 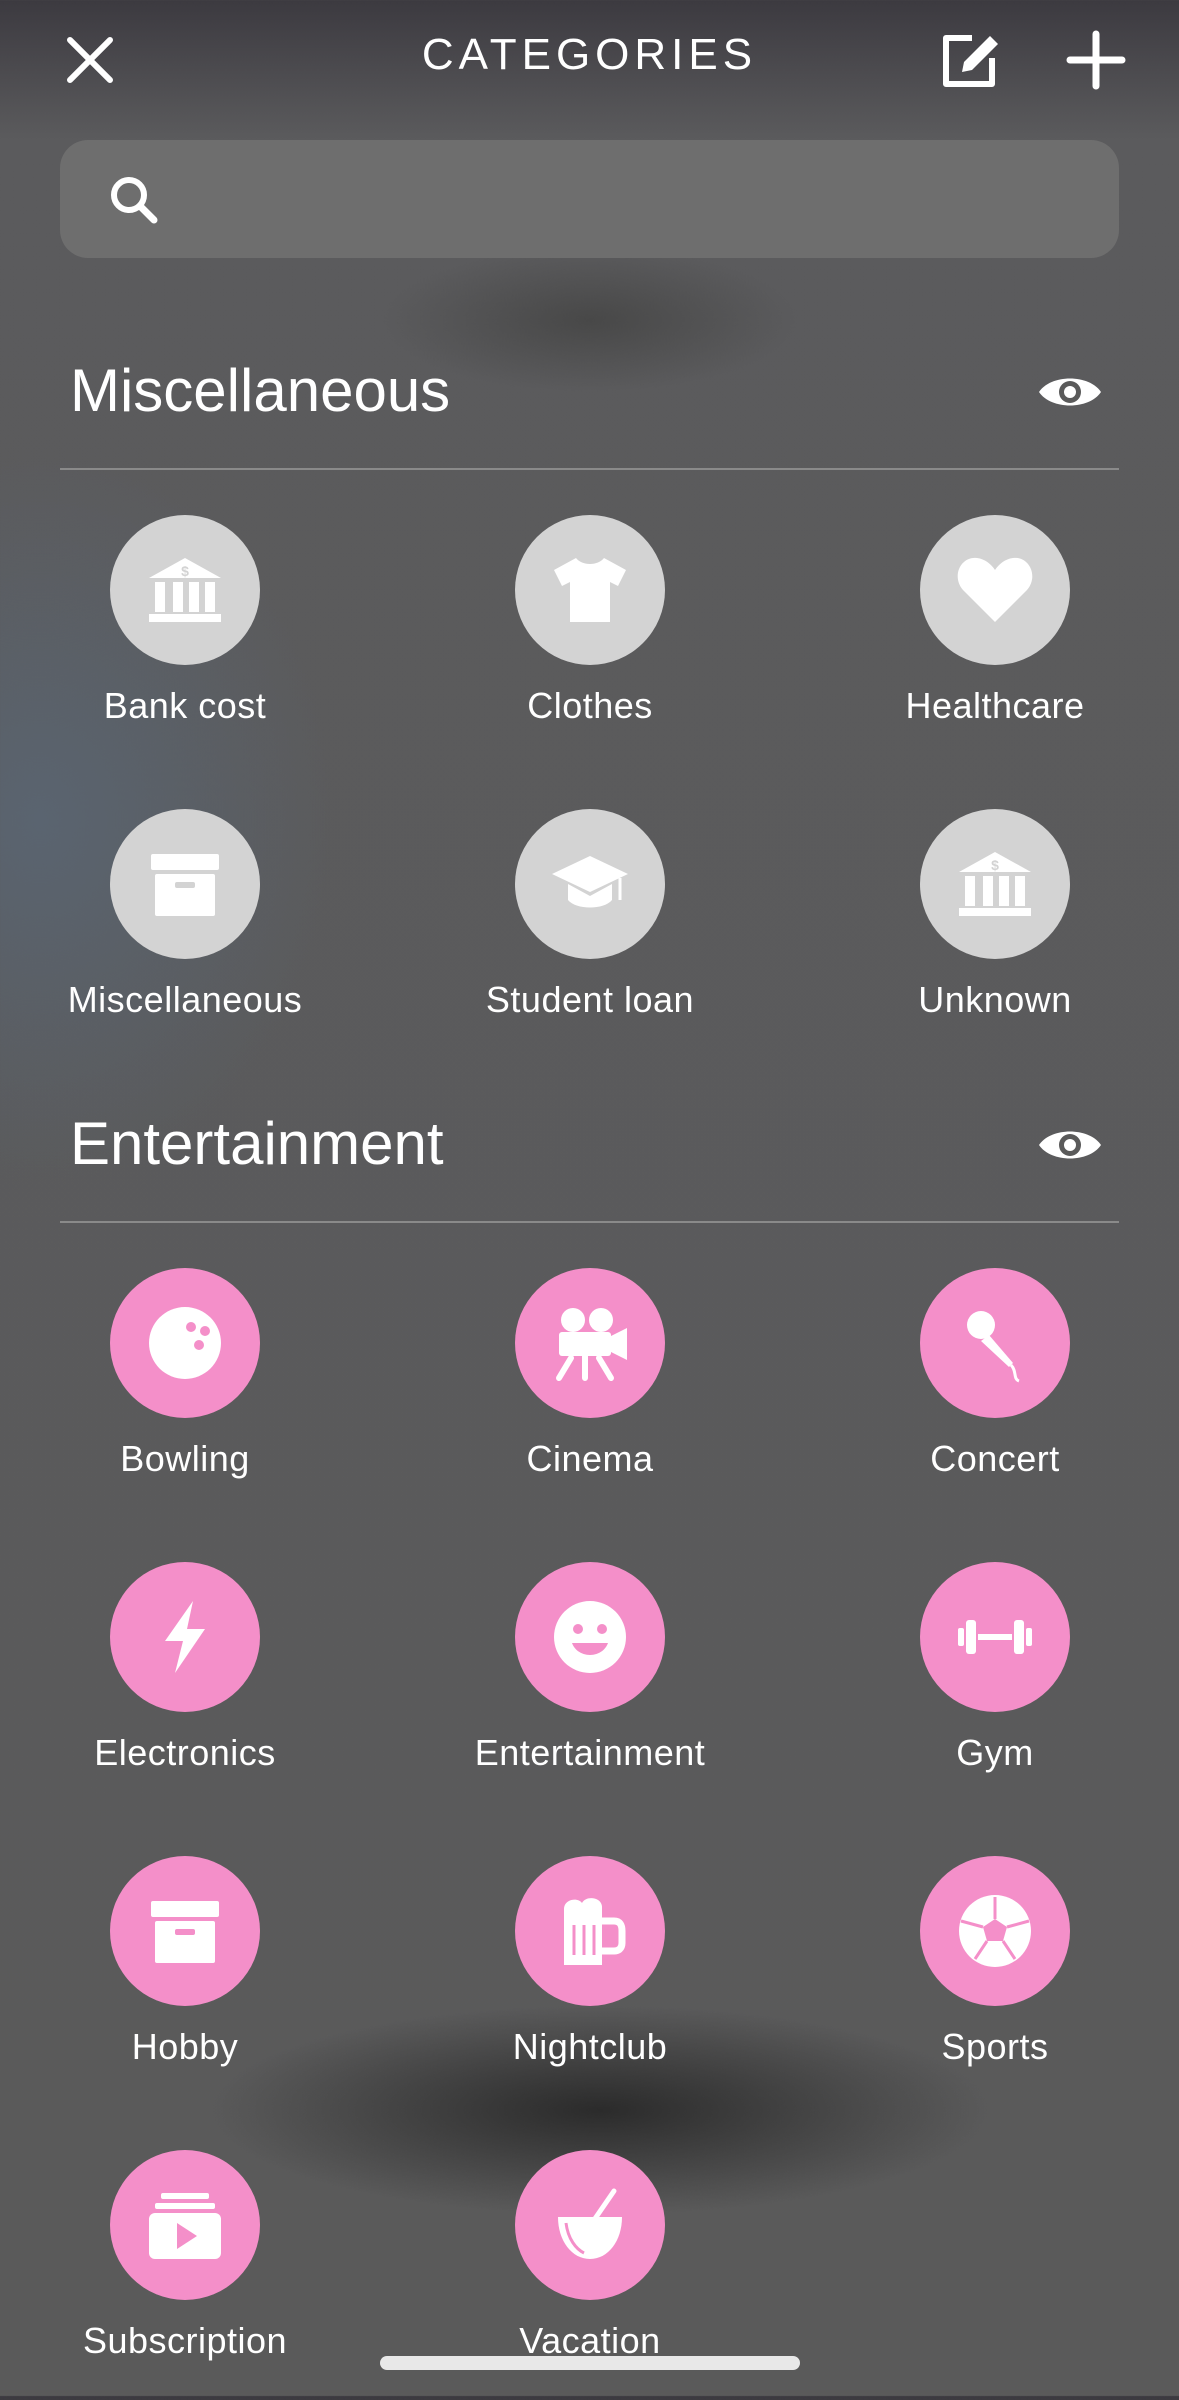 I want to click on category-bowling: Bowling, so click(x=165, y=1393).